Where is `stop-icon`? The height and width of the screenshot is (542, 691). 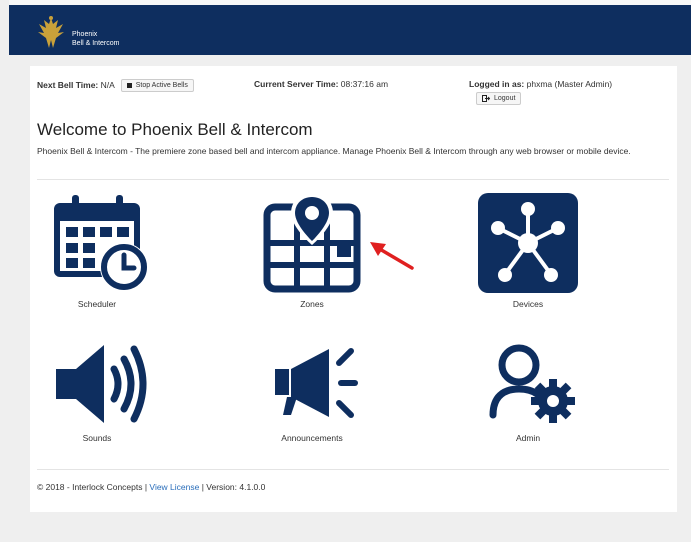
stop-icon is located at coordinates (129, 85).